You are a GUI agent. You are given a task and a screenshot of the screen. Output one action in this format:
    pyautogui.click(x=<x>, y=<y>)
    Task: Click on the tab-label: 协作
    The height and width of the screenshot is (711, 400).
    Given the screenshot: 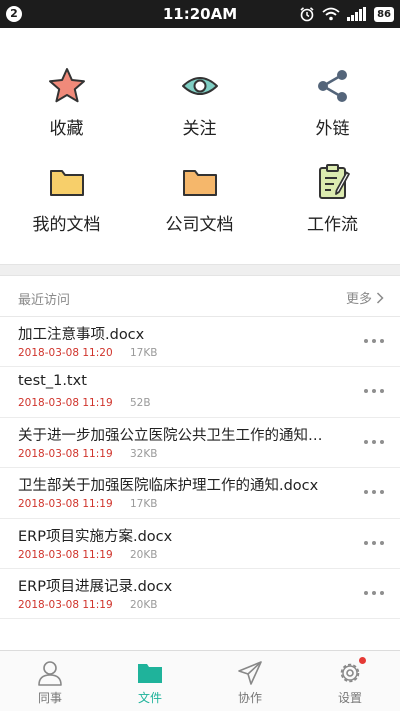 What is the action you would take?
    pyautogui.click(x=249, y=698)
    